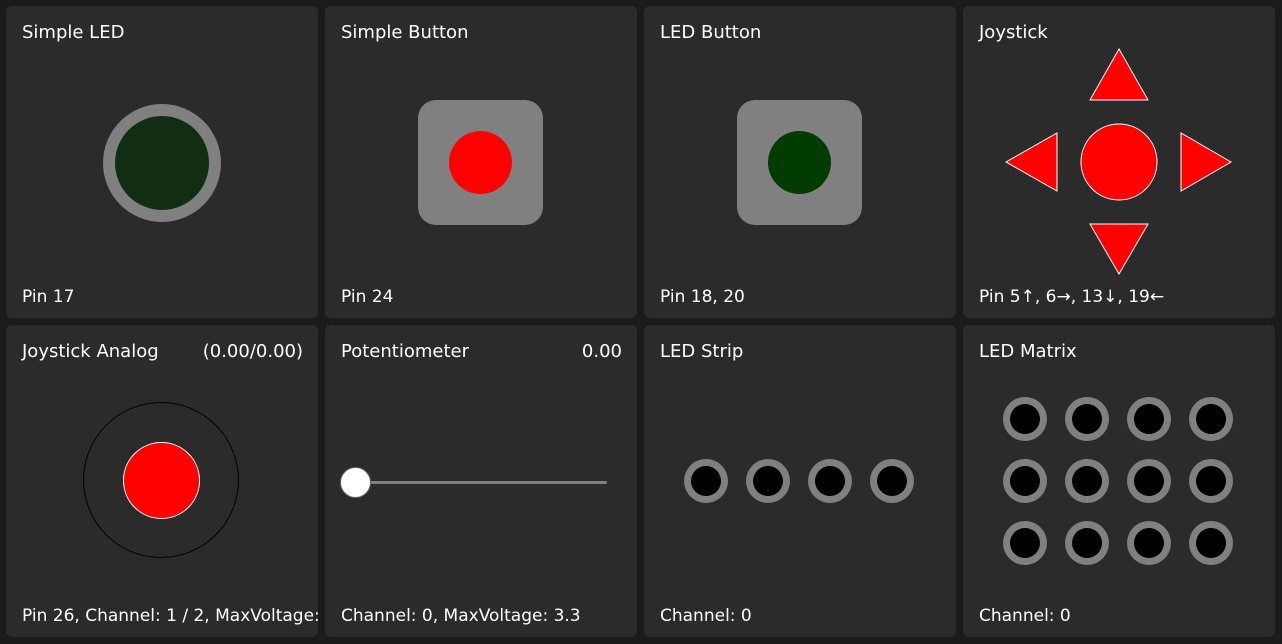 Image resolution: width=1282 pixels, height=644 pixels. Describe the element at coordinates (800, 481) in the screenshot. I see `led-strip-card: LED Strip Channel: 0` at that location.